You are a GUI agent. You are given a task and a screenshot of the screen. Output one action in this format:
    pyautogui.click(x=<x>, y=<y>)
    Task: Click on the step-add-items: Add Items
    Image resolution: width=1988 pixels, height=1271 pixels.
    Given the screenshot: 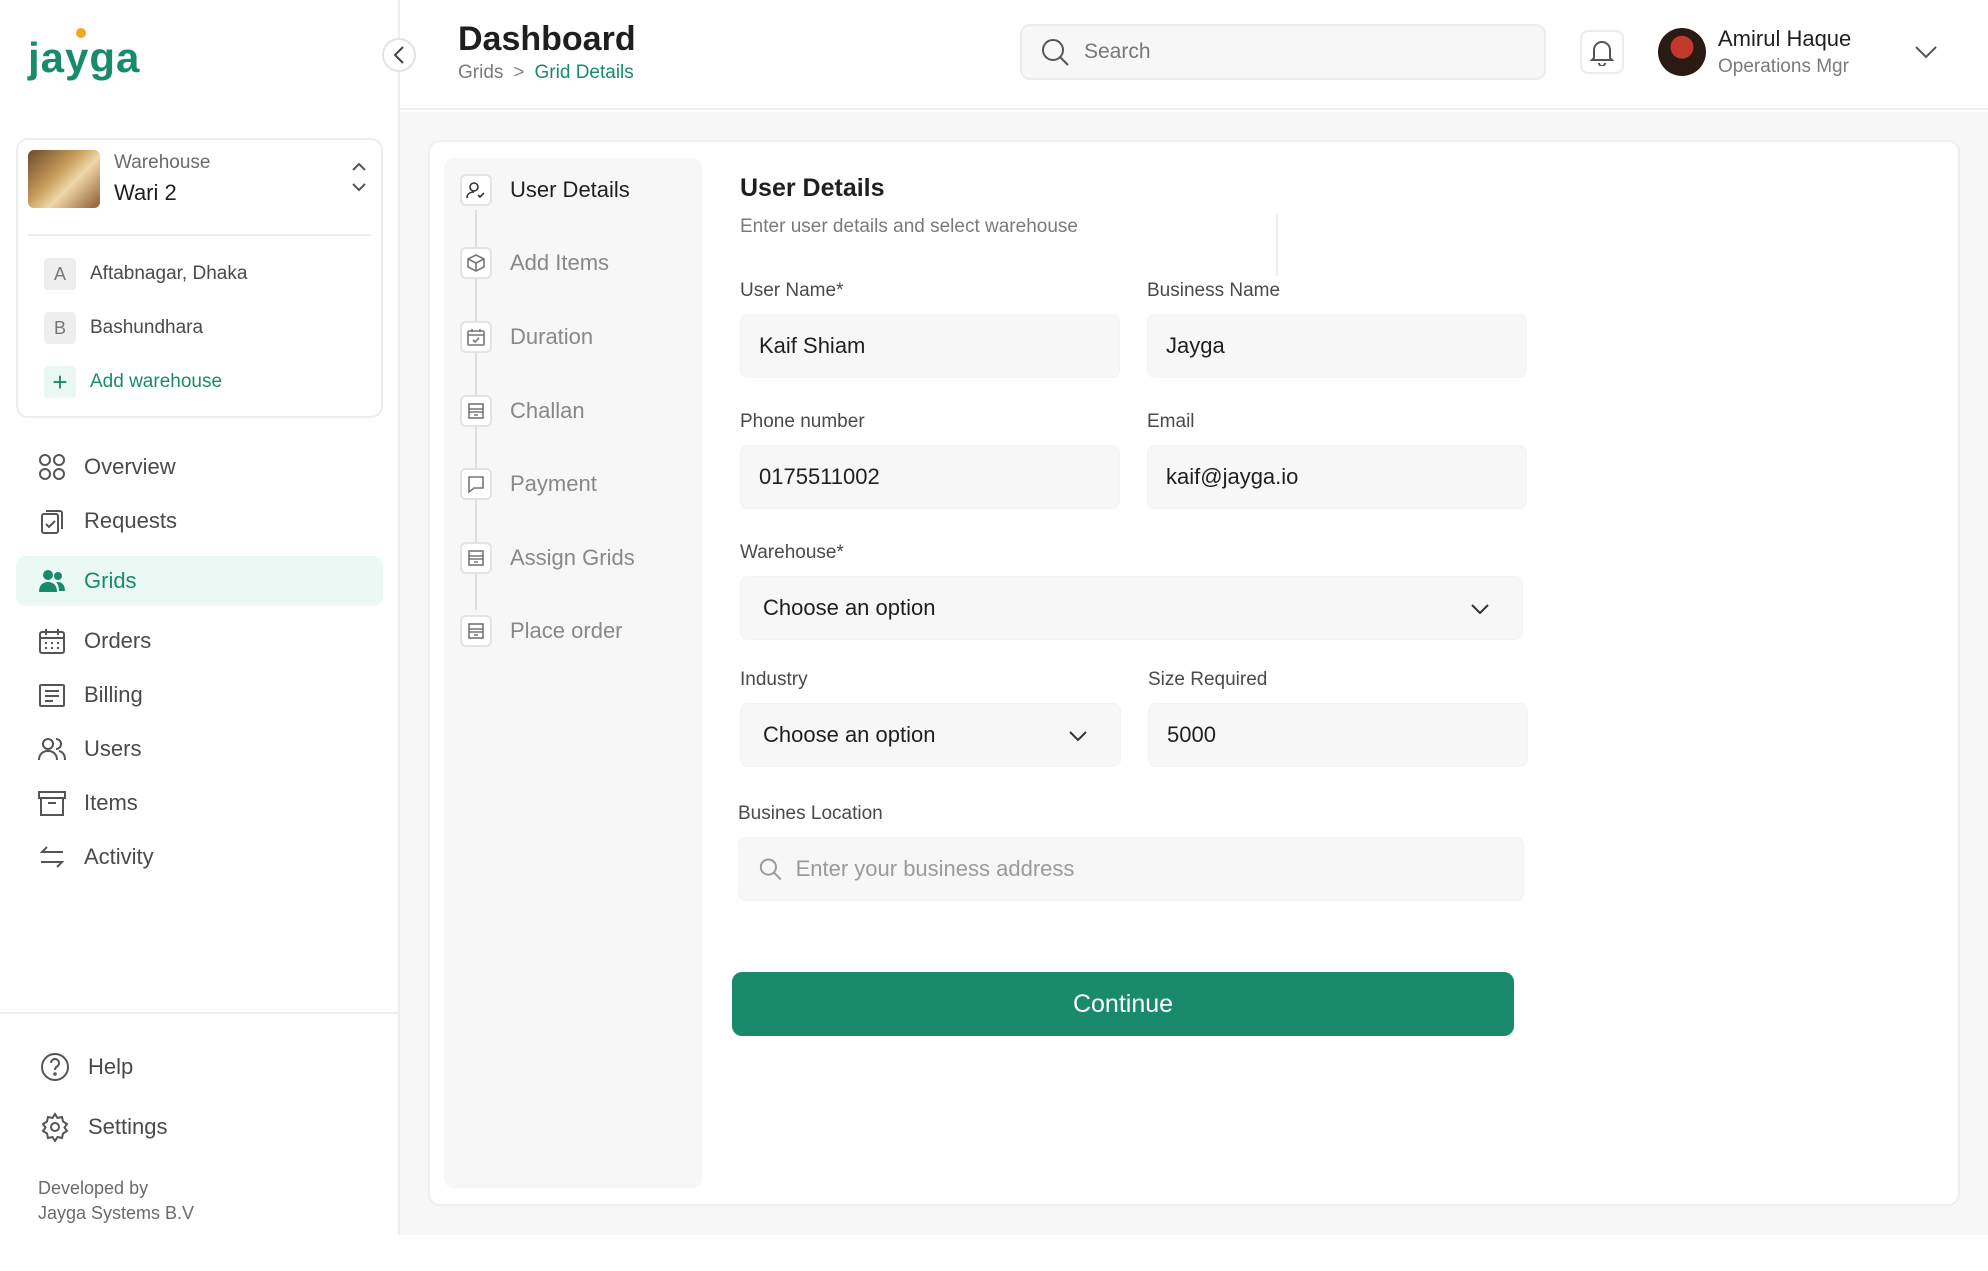 What is the action you would take?
    pyautogui.click(x=534, y=263)
    